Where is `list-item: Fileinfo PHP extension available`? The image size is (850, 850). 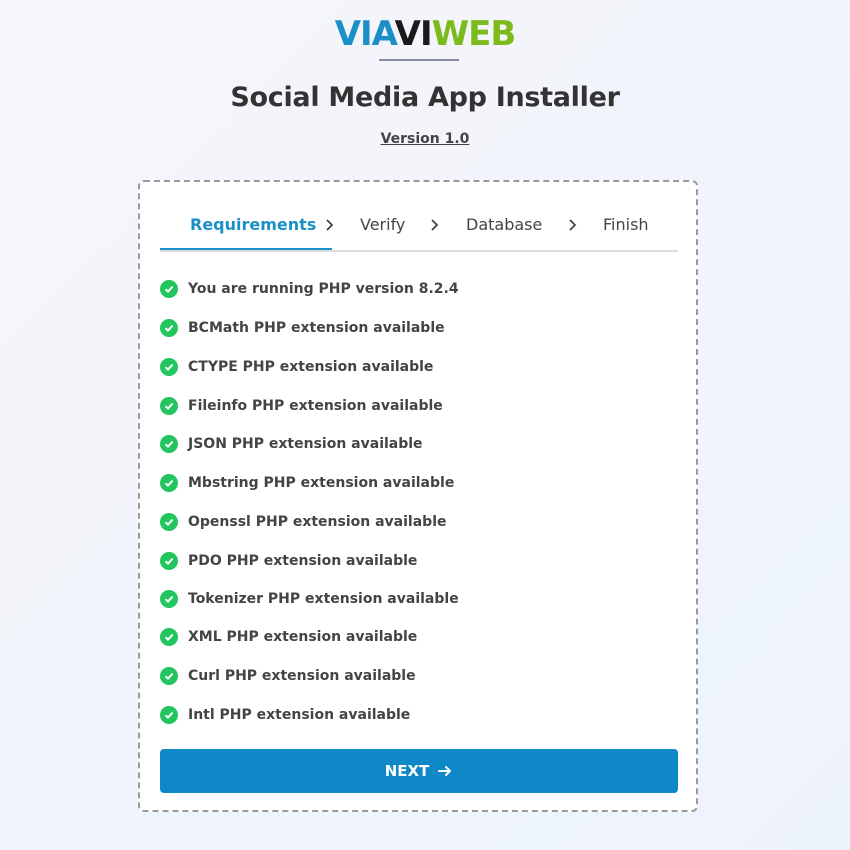 list-item: Fileinfo PHP extension available is located at coordinates (301, 406).